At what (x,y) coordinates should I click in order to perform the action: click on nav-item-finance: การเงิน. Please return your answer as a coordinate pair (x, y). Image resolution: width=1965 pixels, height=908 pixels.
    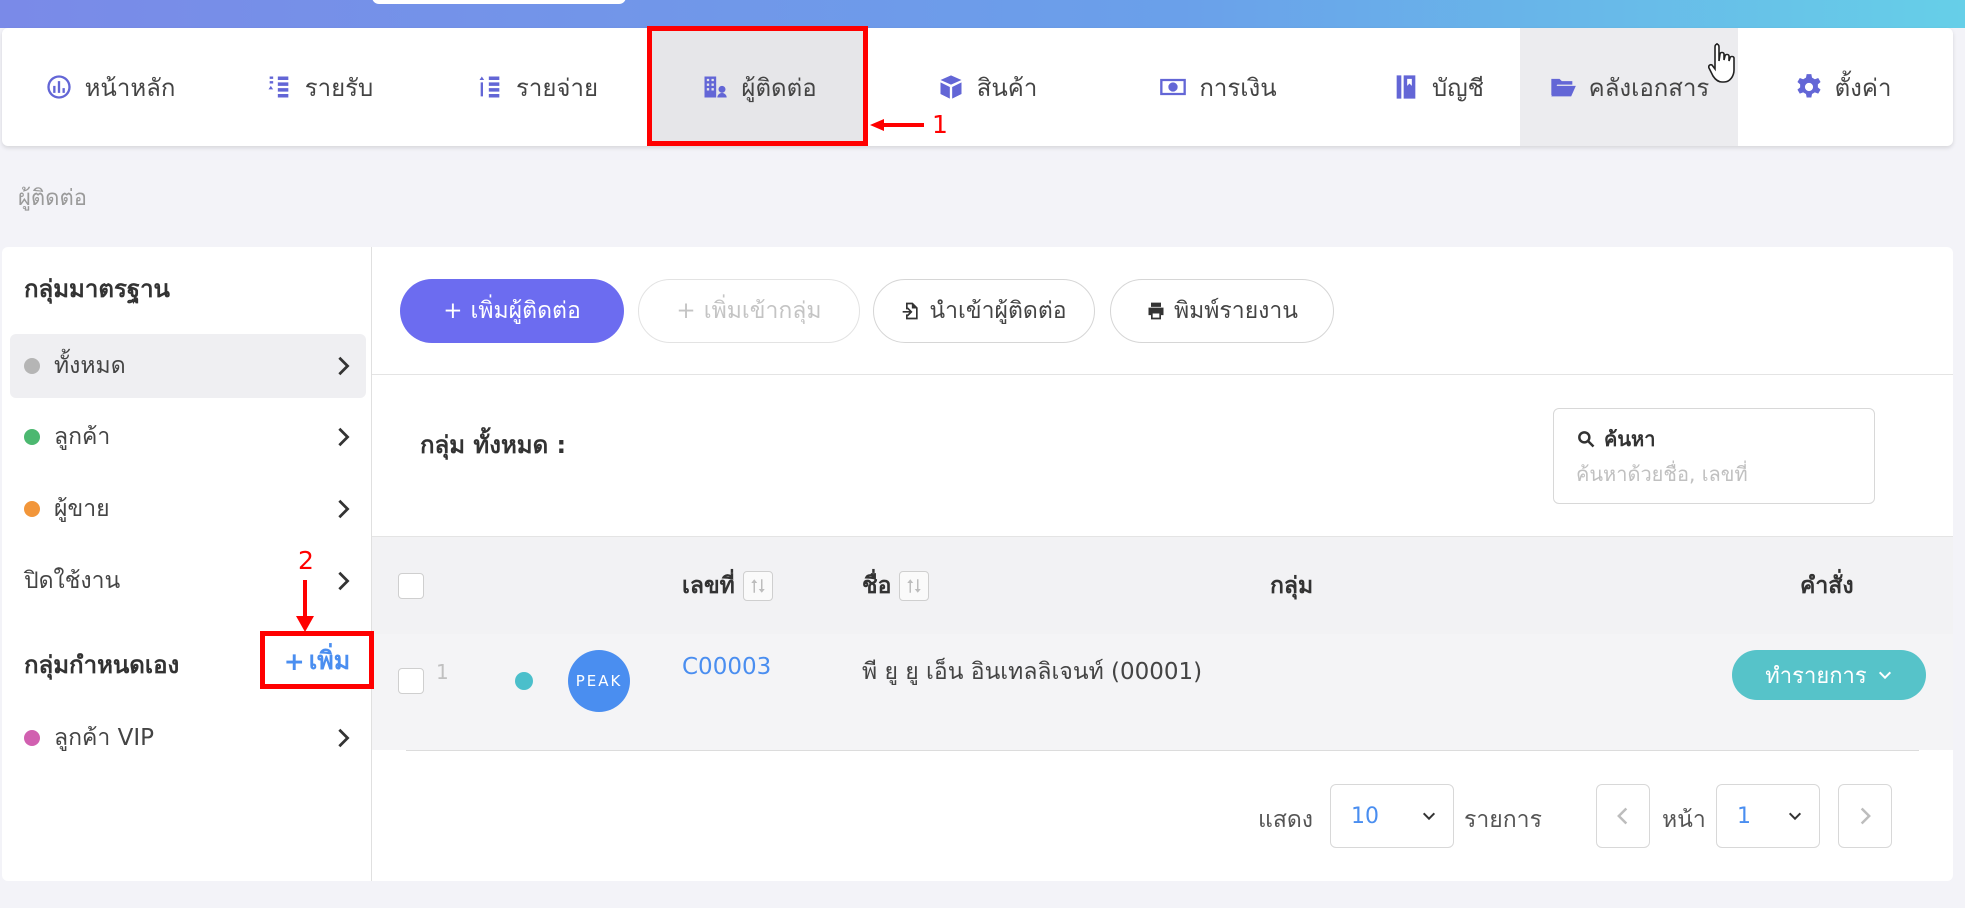
    Looking at the image, I should click on (1218, 87).